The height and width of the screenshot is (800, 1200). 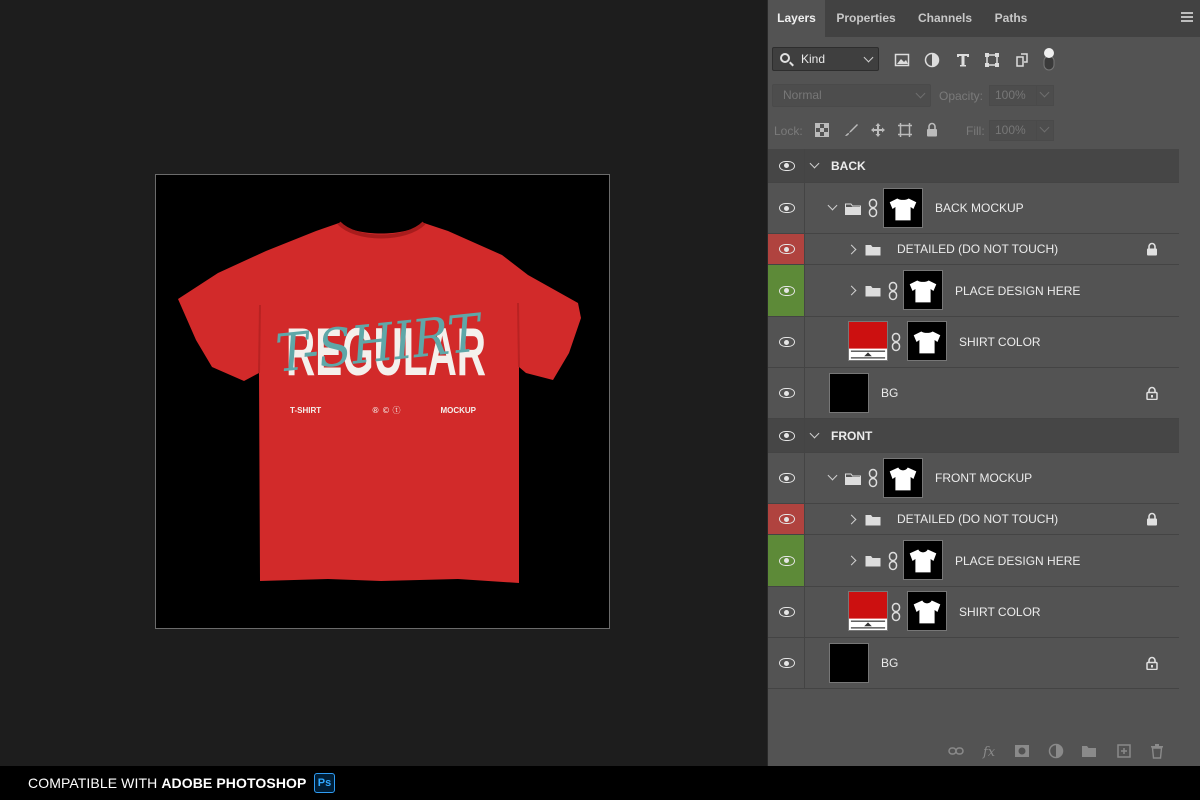 I want to click on lock-label: Lock:, so click(x=788, y=131).